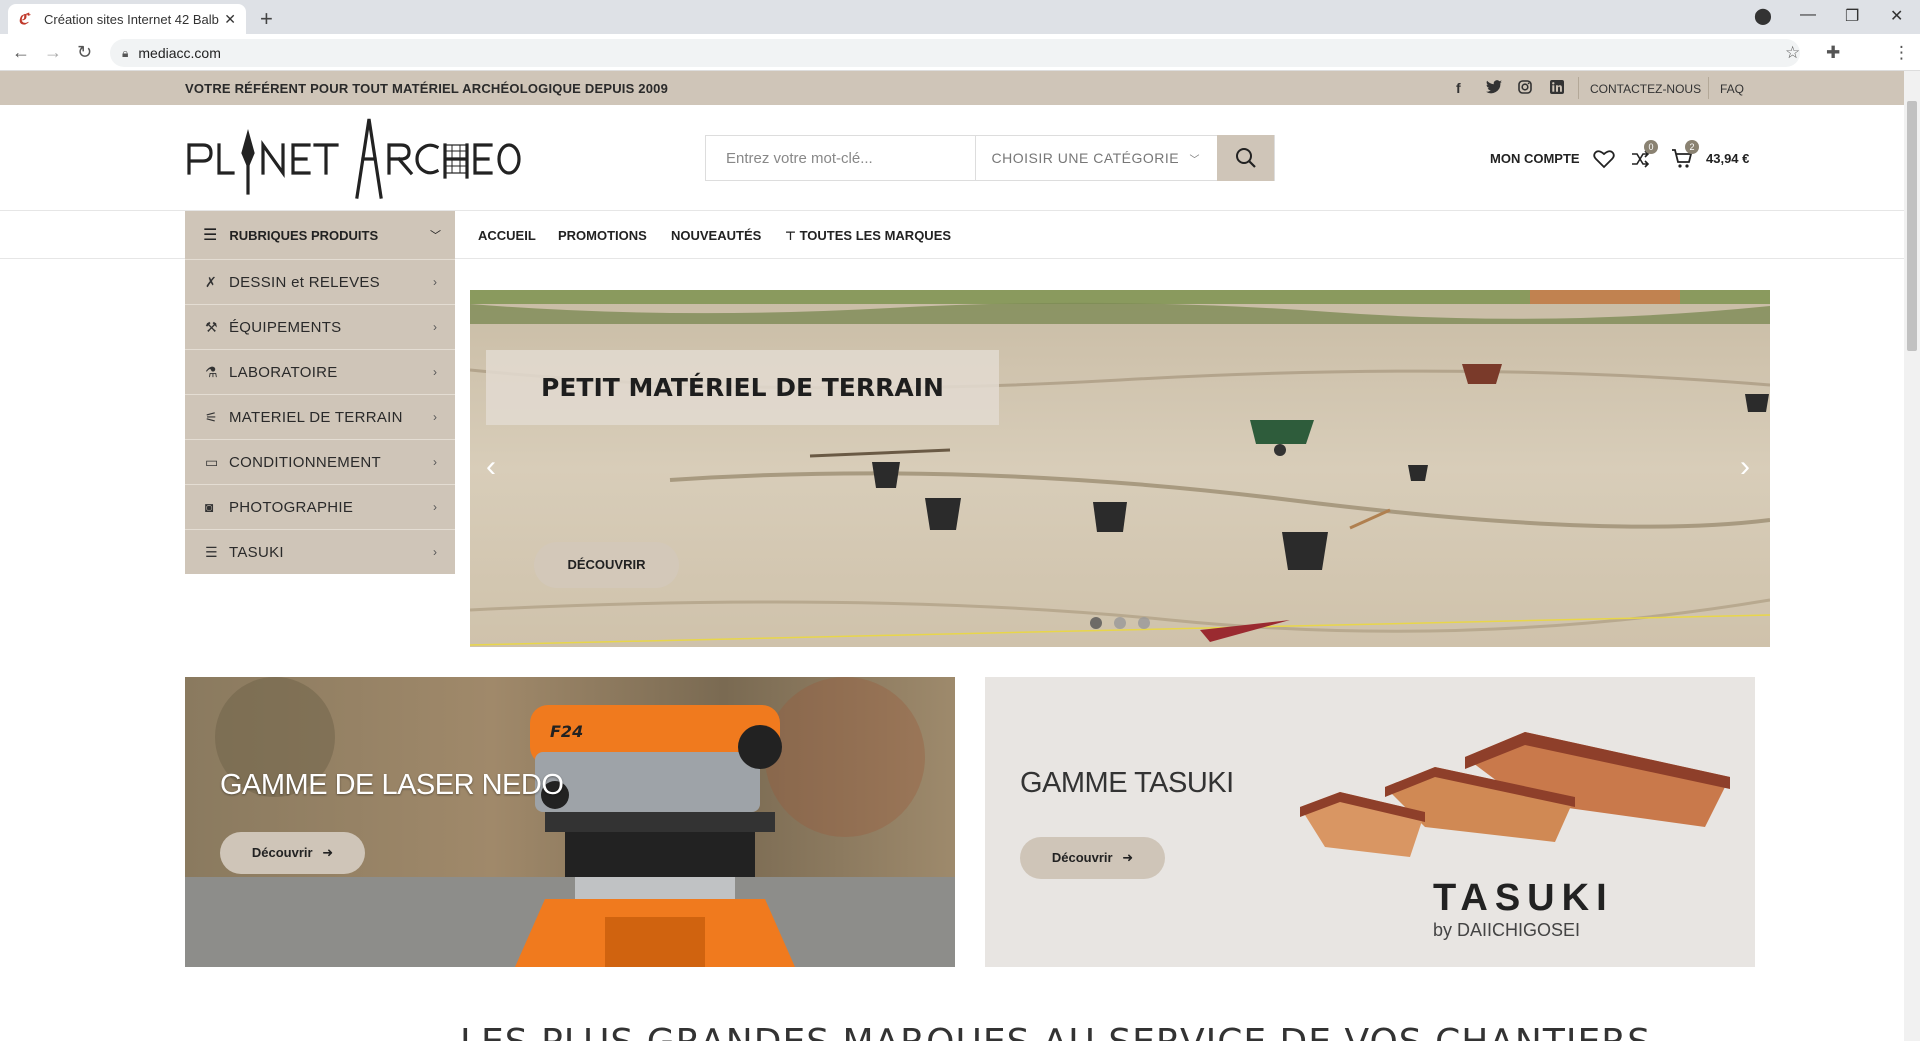 Image resolution: width=1920 pixels, height=1041 pixels. Describe the element at coordinates (320, 506) in the screenshot. I see `category-item-photographie: ◙ PHOTOGRAPHIE ›` at that location.